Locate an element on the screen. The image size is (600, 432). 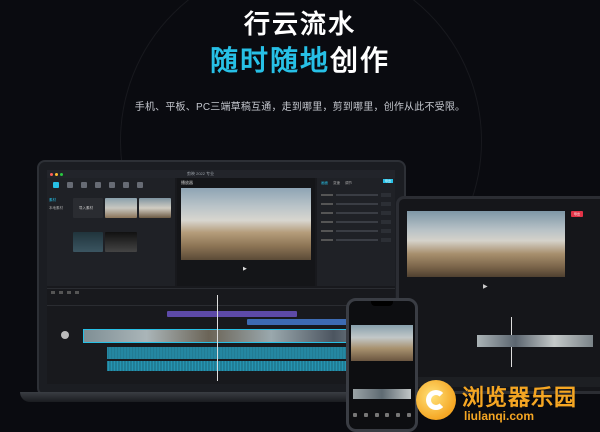
undo-icon is located at coordinates (53, 292).